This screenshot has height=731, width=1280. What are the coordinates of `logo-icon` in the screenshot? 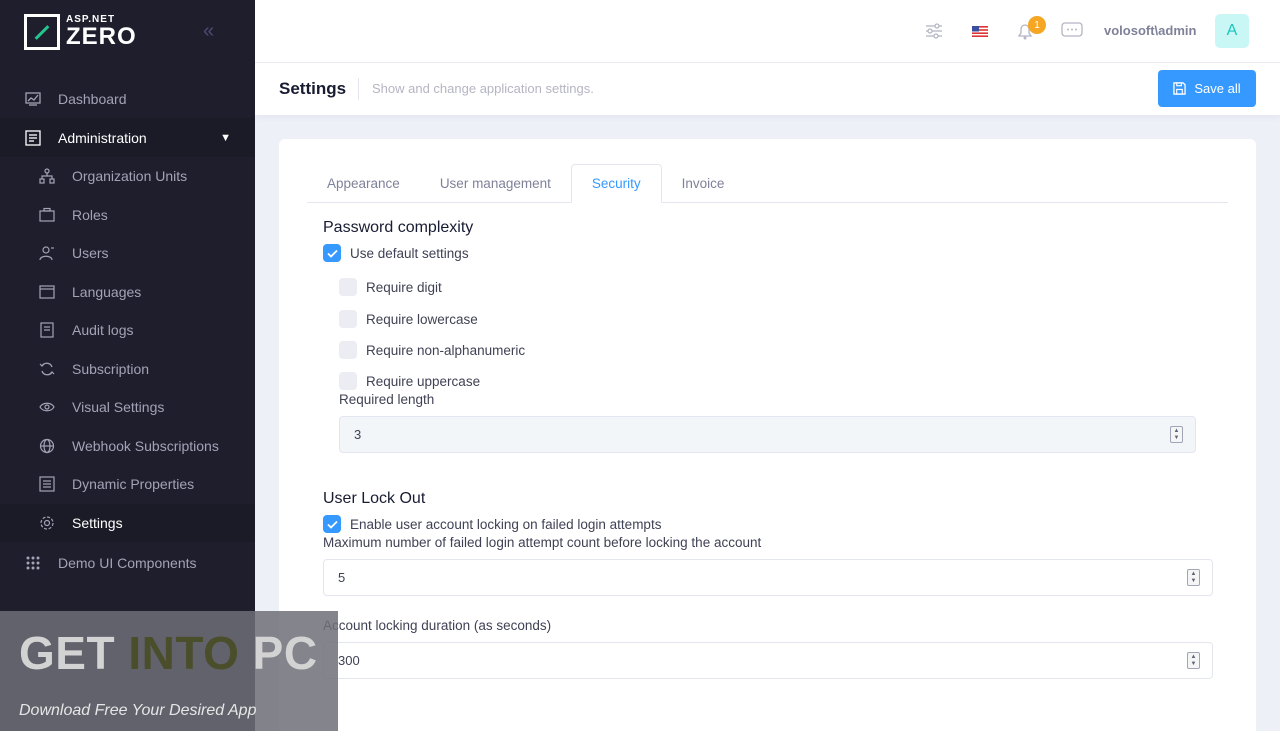 It's located at (42, 31).